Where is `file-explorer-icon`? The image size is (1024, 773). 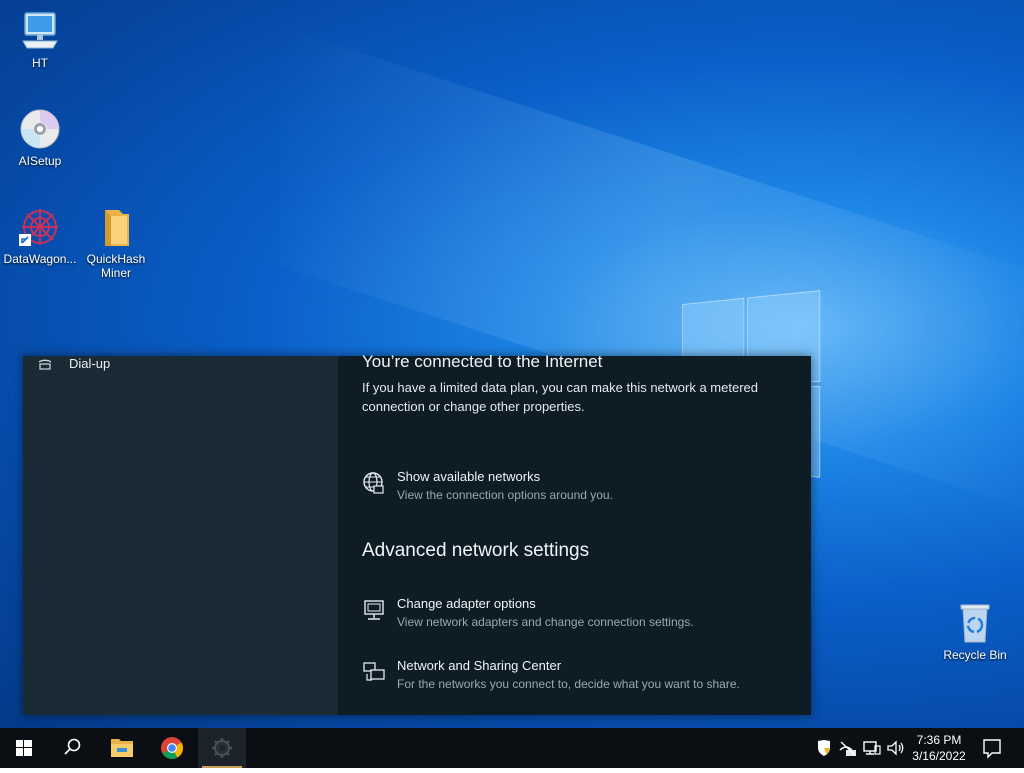
file-explorer-icon is located at coordinates (122, 755).